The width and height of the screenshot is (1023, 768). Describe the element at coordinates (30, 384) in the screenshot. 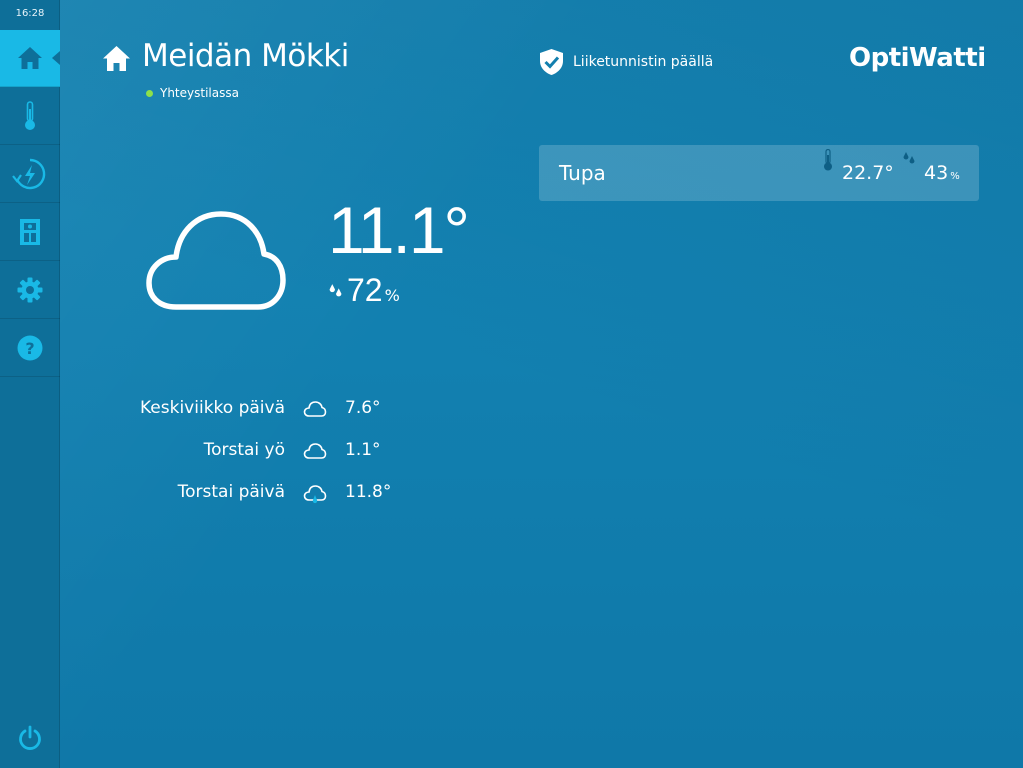

I see `sidebar: 16:28 ?` at that location.